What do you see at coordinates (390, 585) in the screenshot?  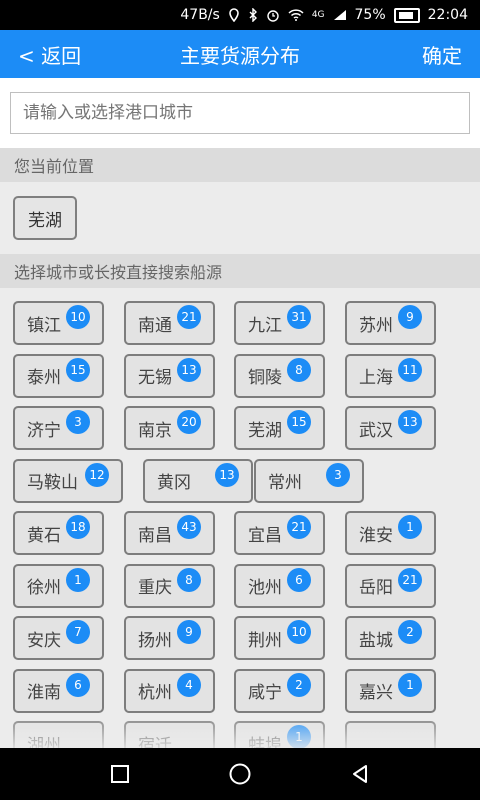 I see `city-button: 岳阳 21` at bounding box center [390, 585].